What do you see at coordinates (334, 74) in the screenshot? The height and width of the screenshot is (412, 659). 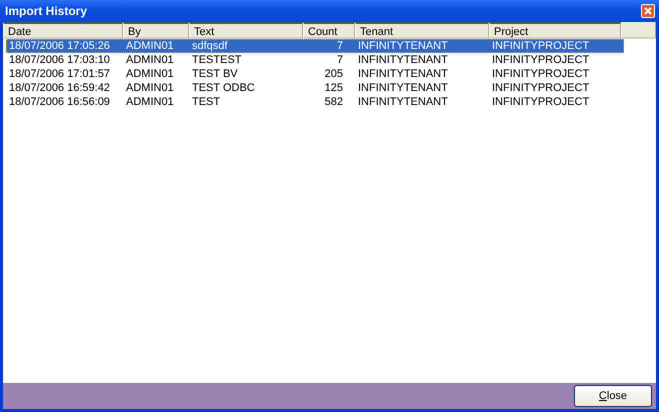 I see `table-cell-text: 205` at bounding box center [334, 74].